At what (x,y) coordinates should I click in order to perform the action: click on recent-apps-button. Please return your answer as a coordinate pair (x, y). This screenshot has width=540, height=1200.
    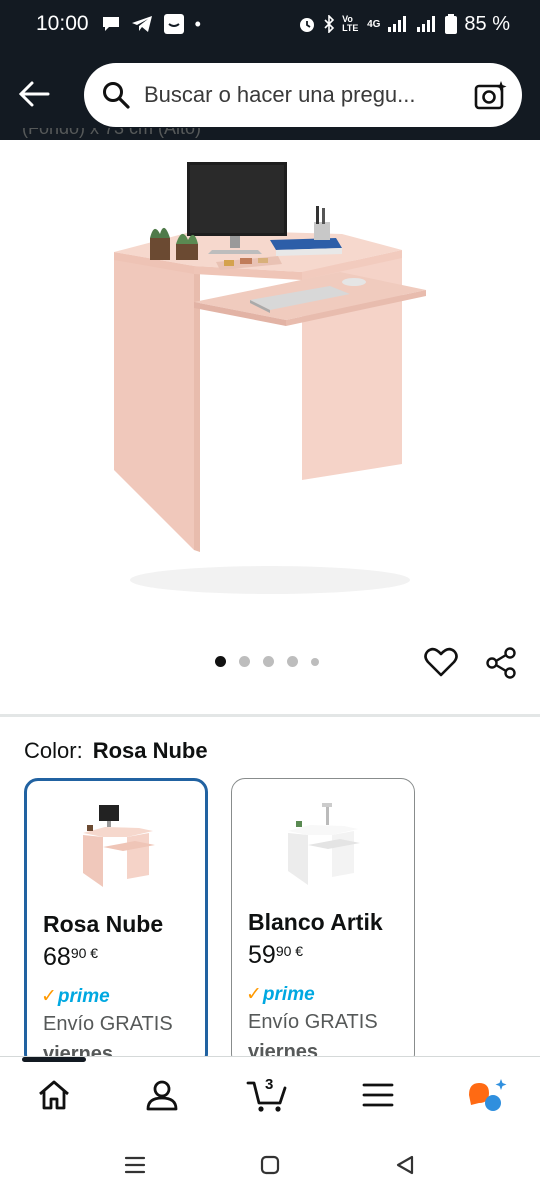
    Looking at the image, I should click on (135, 1165).